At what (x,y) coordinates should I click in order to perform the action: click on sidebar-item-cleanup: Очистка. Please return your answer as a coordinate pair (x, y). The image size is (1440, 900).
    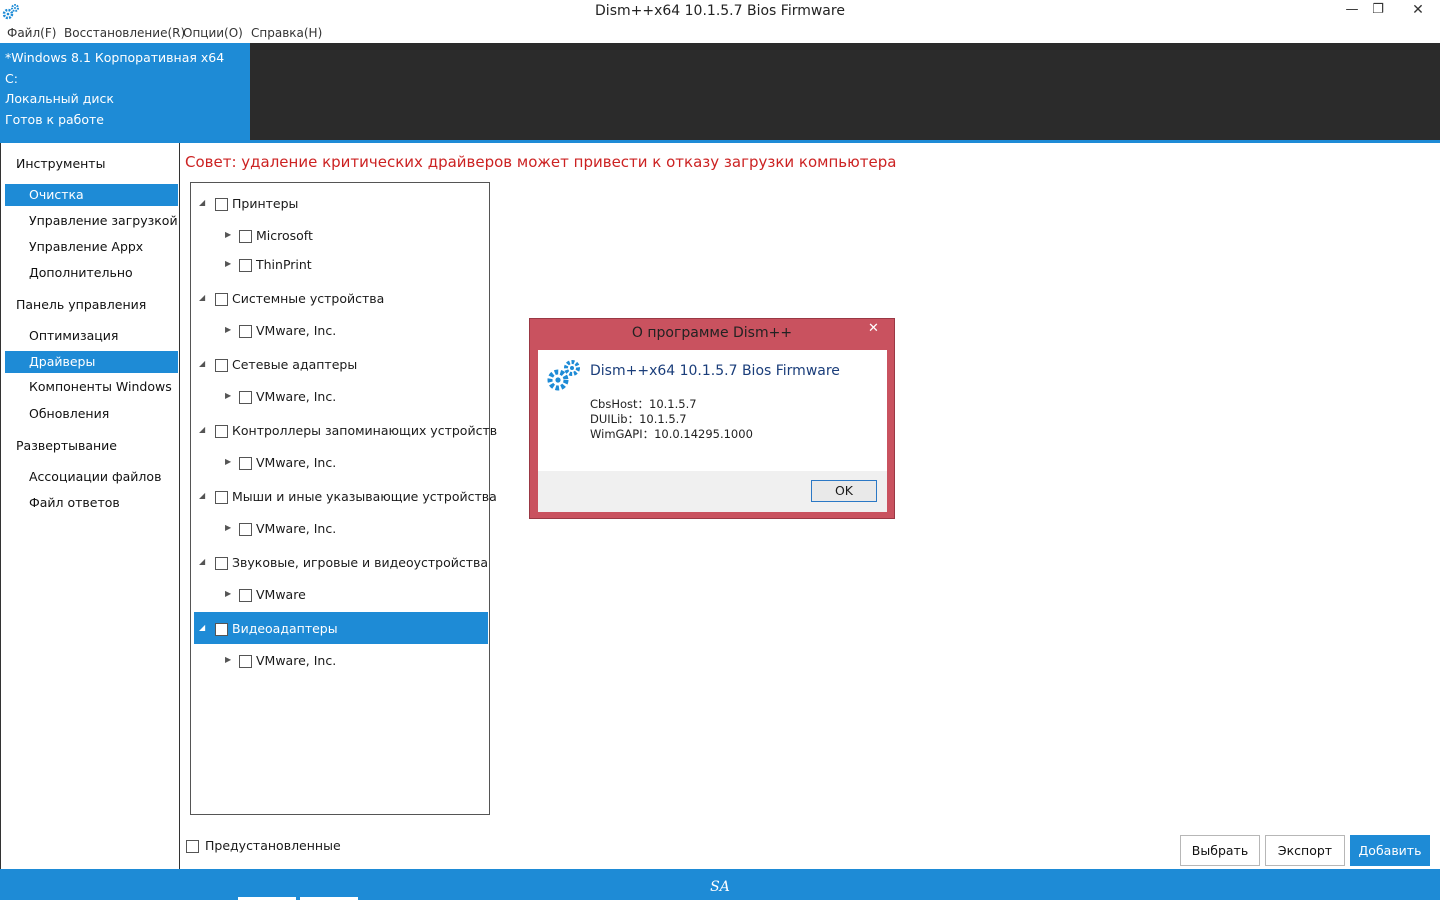
    Looking at the image, I should click on (91, 195).